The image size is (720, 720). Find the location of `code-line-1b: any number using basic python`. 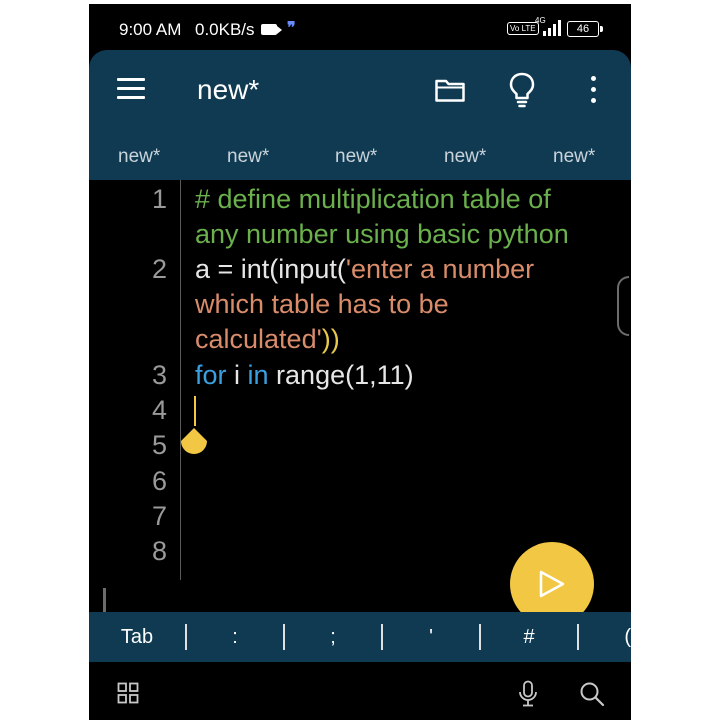

code-line-1b: any number using basic python is located at coordinates (382, 234).